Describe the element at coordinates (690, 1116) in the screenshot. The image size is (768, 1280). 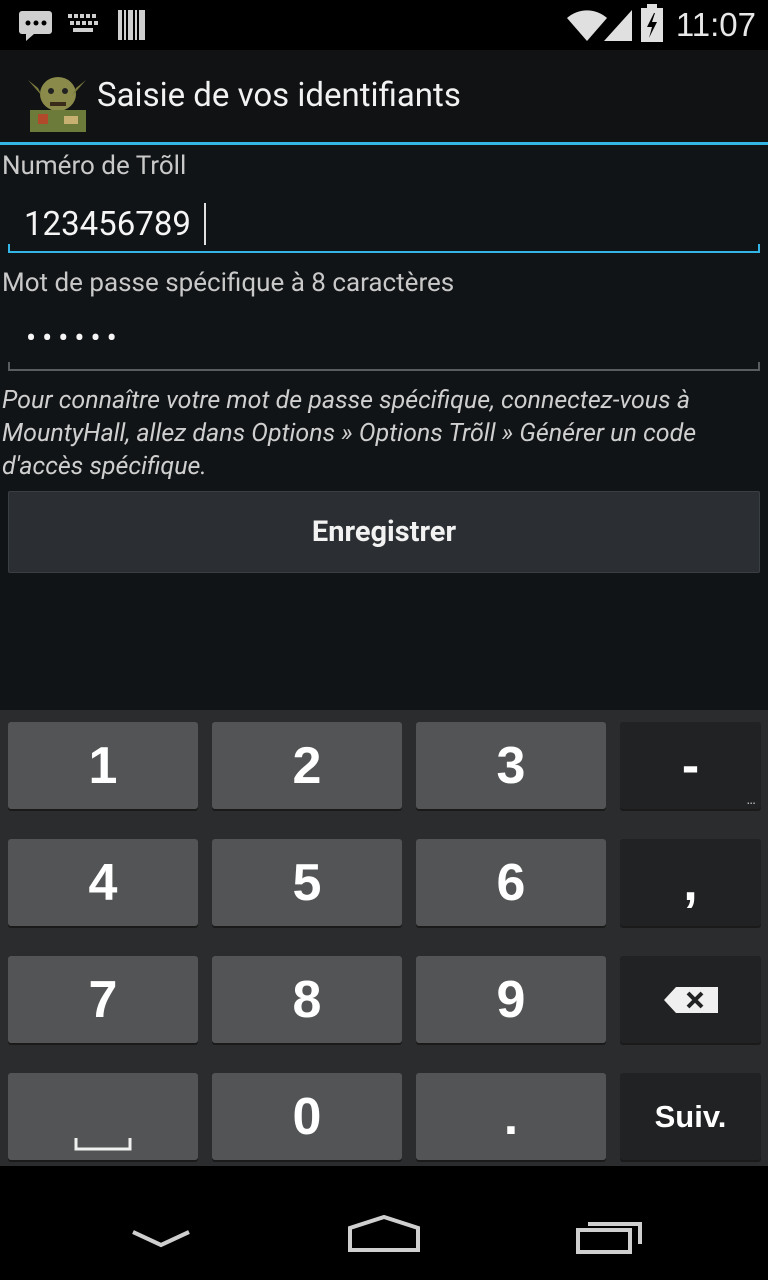
I see `key-next: Suiv.` at that location.